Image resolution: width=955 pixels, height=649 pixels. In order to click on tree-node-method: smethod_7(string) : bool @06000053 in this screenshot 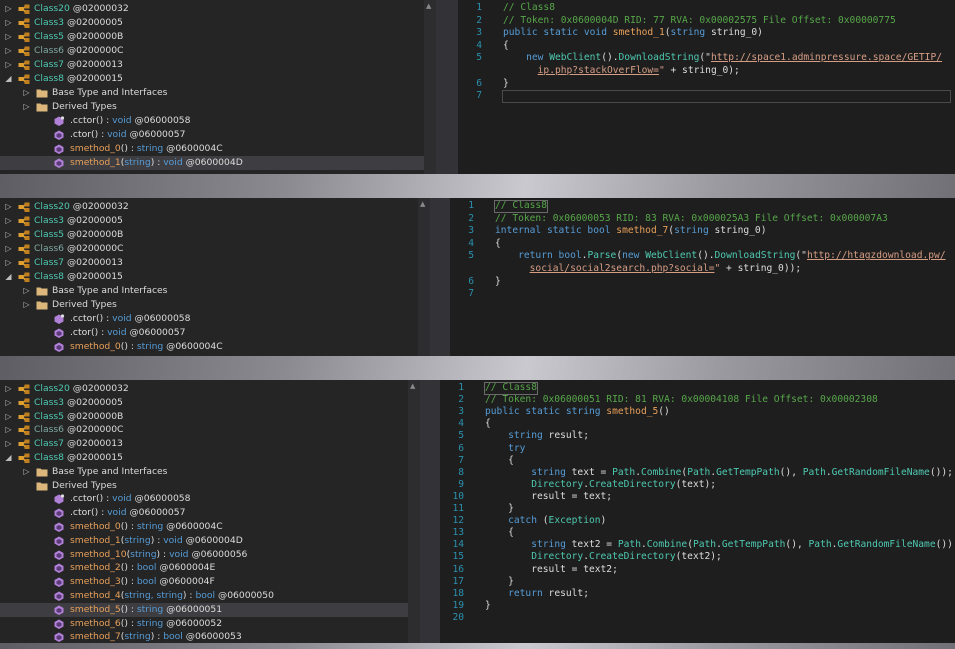, I will do `click(204, 636)`.